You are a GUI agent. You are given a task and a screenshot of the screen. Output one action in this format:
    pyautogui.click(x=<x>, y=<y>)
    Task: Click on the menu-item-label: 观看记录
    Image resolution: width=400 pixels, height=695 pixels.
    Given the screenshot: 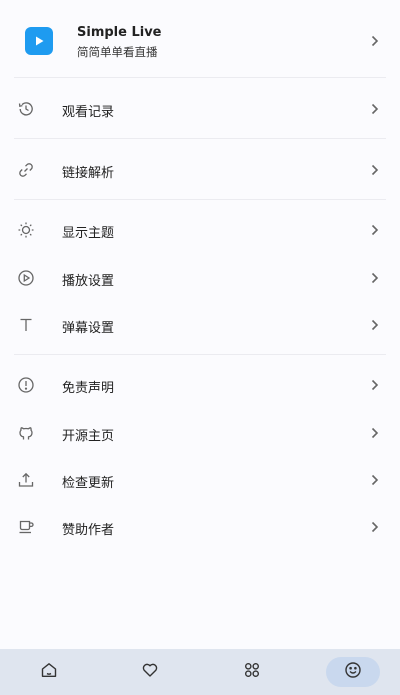 What is the action you would take?
    pyautogui.click(x=88, y=112)
    